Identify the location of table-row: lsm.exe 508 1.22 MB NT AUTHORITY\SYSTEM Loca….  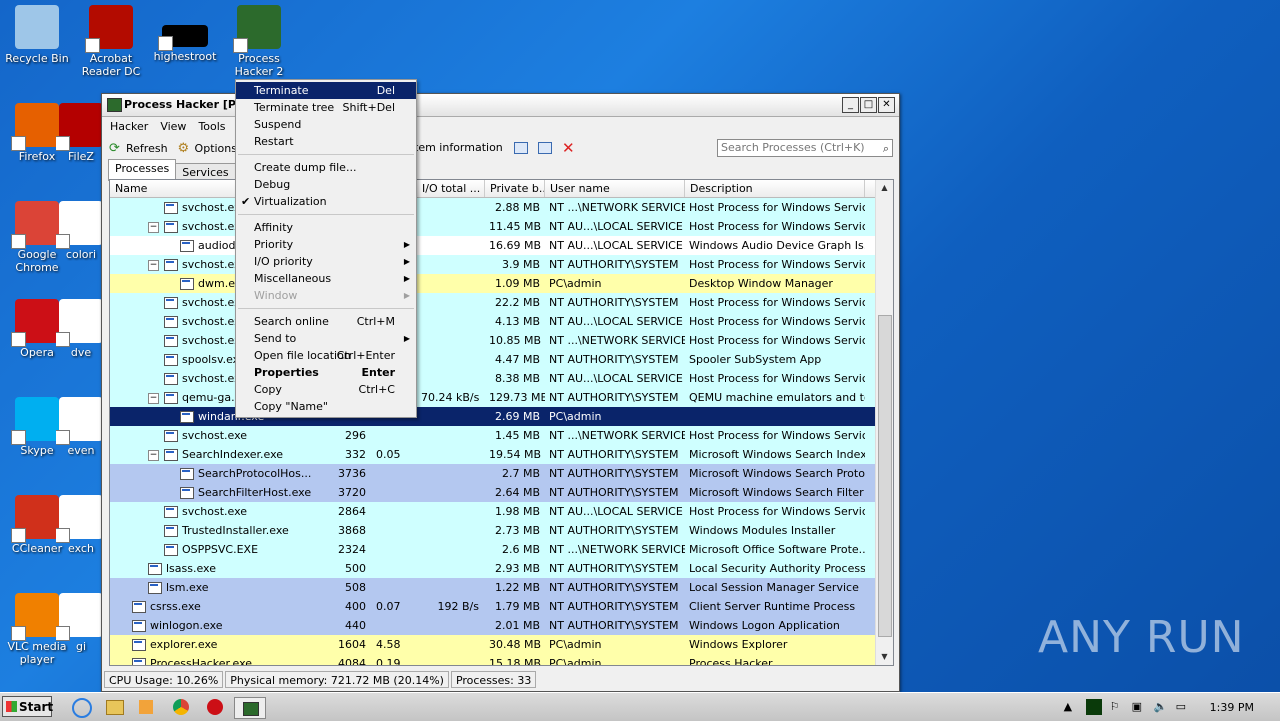
(501, 587).